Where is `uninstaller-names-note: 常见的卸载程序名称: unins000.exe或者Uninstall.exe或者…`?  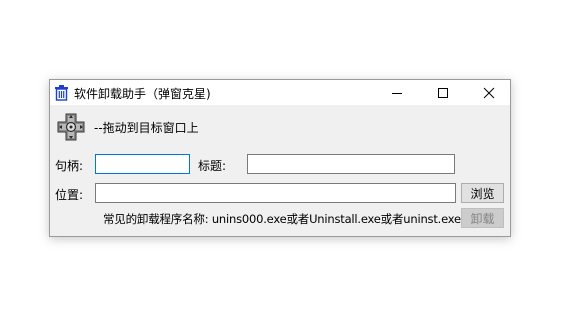 uninstaller-names-note: 常见的卸载程序名称: unins000.exe或者Uninstall.exe或者… is located at coordinates (282, 219).